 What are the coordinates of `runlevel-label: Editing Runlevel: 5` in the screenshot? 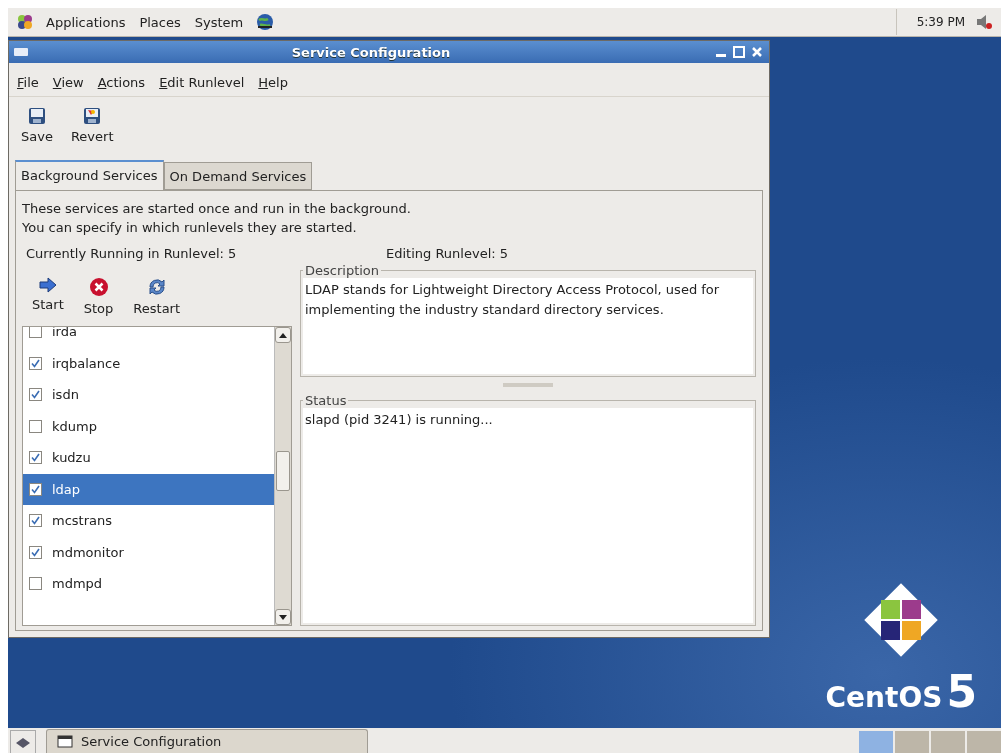 It's located at (447, 253).